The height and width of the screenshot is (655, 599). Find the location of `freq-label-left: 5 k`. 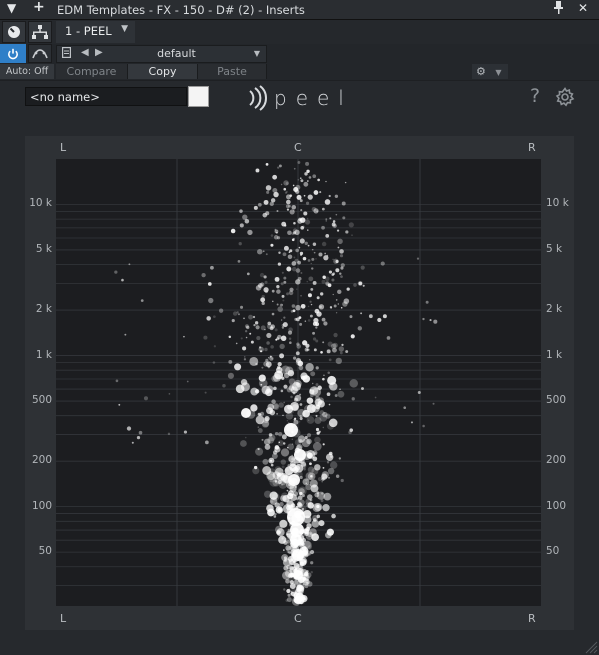

freq-label-left: 5 k is located at coordinates (43, 248).